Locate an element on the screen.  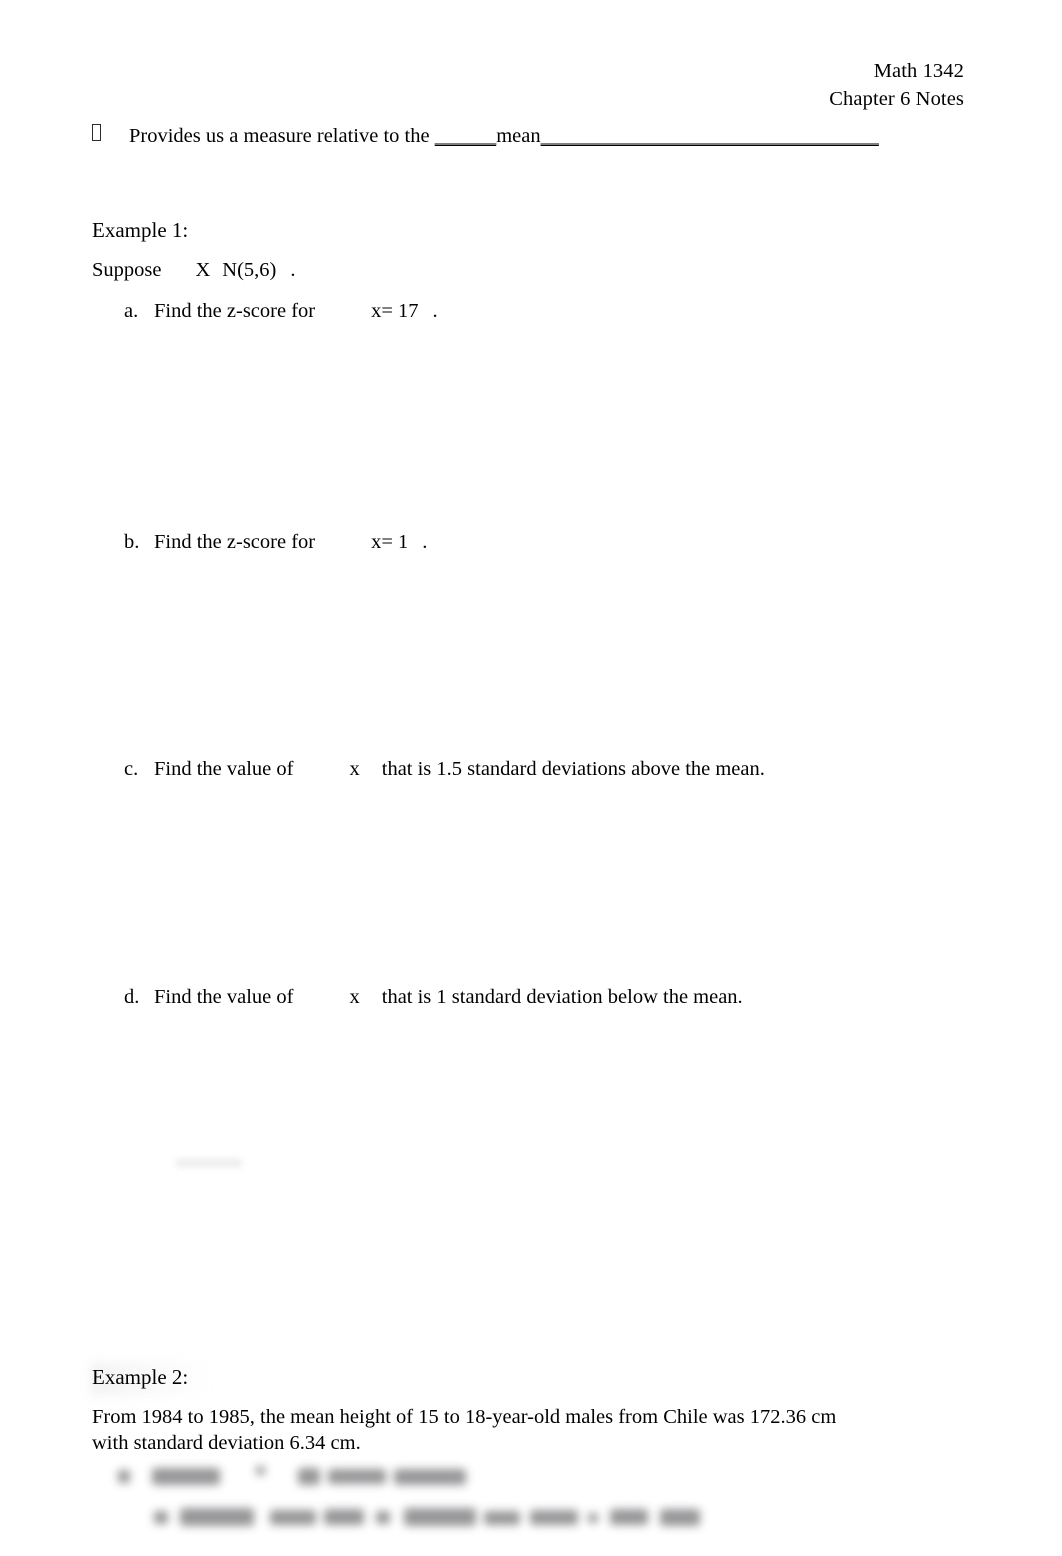
document-header: Math 1342 Chapter 6 Notes is located at coordinates (896, 85).